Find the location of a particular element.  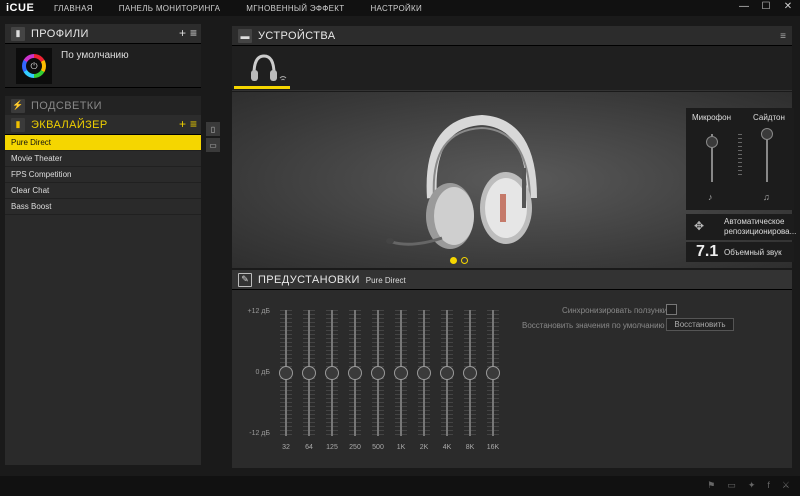

mic-label: Микрофон is located at coordinates (711, 117).